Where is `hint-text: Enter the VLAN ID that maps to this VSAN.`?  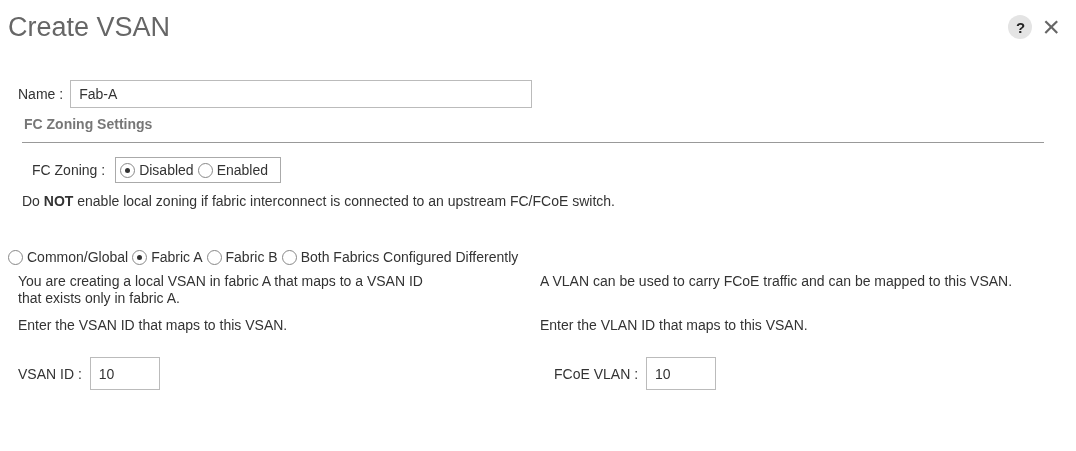 hint-text: Enter the VLAN ID that maps to this VSAN. is located at coordinates (674, 325).